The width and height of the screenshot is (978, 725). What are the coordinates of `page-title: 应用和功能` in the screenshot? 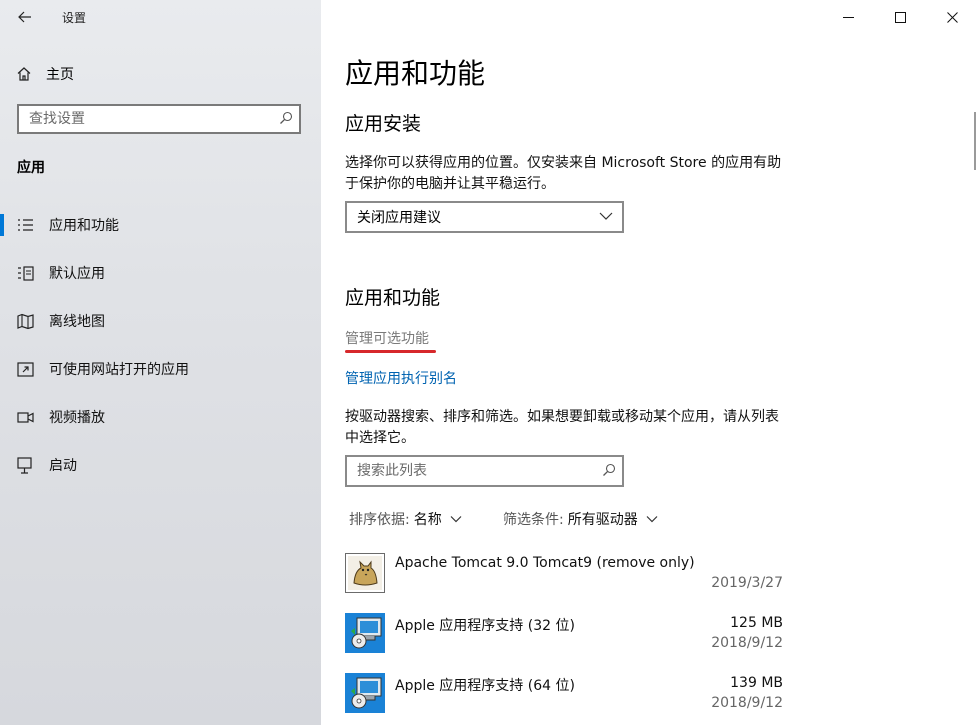 It's located at (415, 73).